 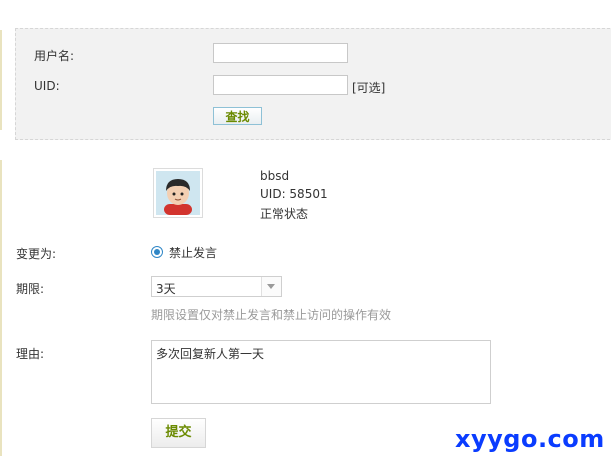 What do you see at coordinates (369, 88) in the screenshot?
I see `uid-optional-hint: [可选]` at bounding box center [369, 88].